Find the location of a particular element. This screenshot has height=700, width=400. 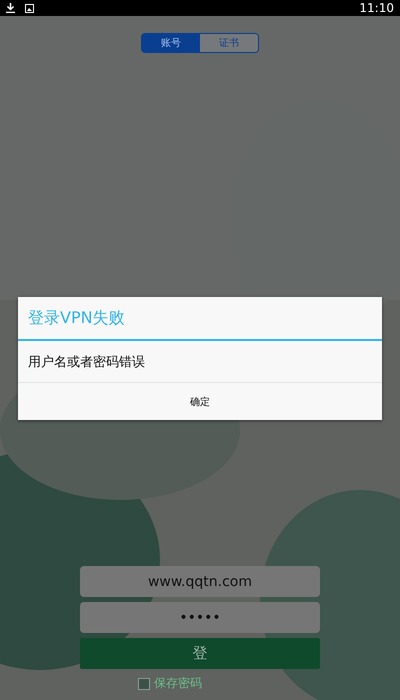

image-icon is located at coordinates (29, 8).